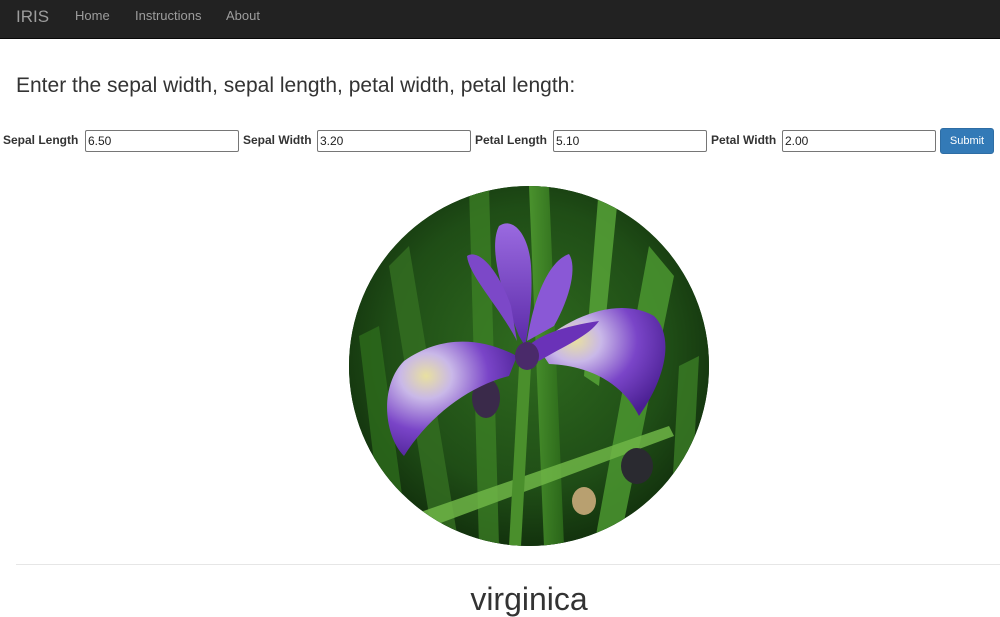  I want to click on sepal-length-label: Sepal Length, so click(41, 140).